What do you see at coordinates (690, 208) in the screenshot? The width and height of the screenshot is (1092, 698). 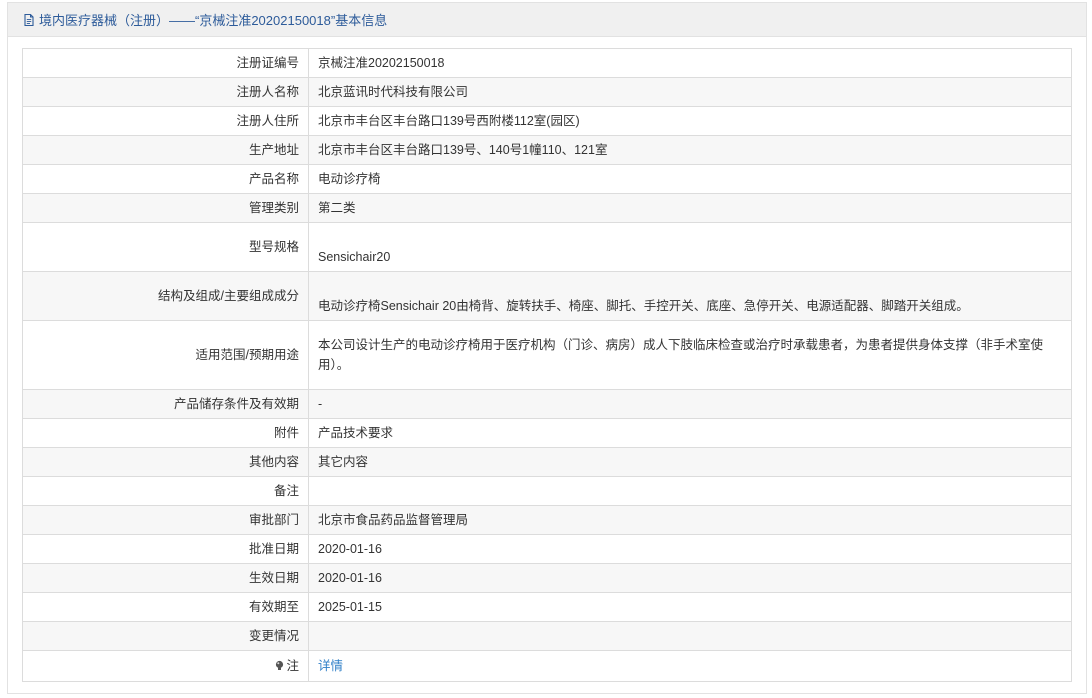 I see `row-value: 第二类` at bounding box center [690, 208].